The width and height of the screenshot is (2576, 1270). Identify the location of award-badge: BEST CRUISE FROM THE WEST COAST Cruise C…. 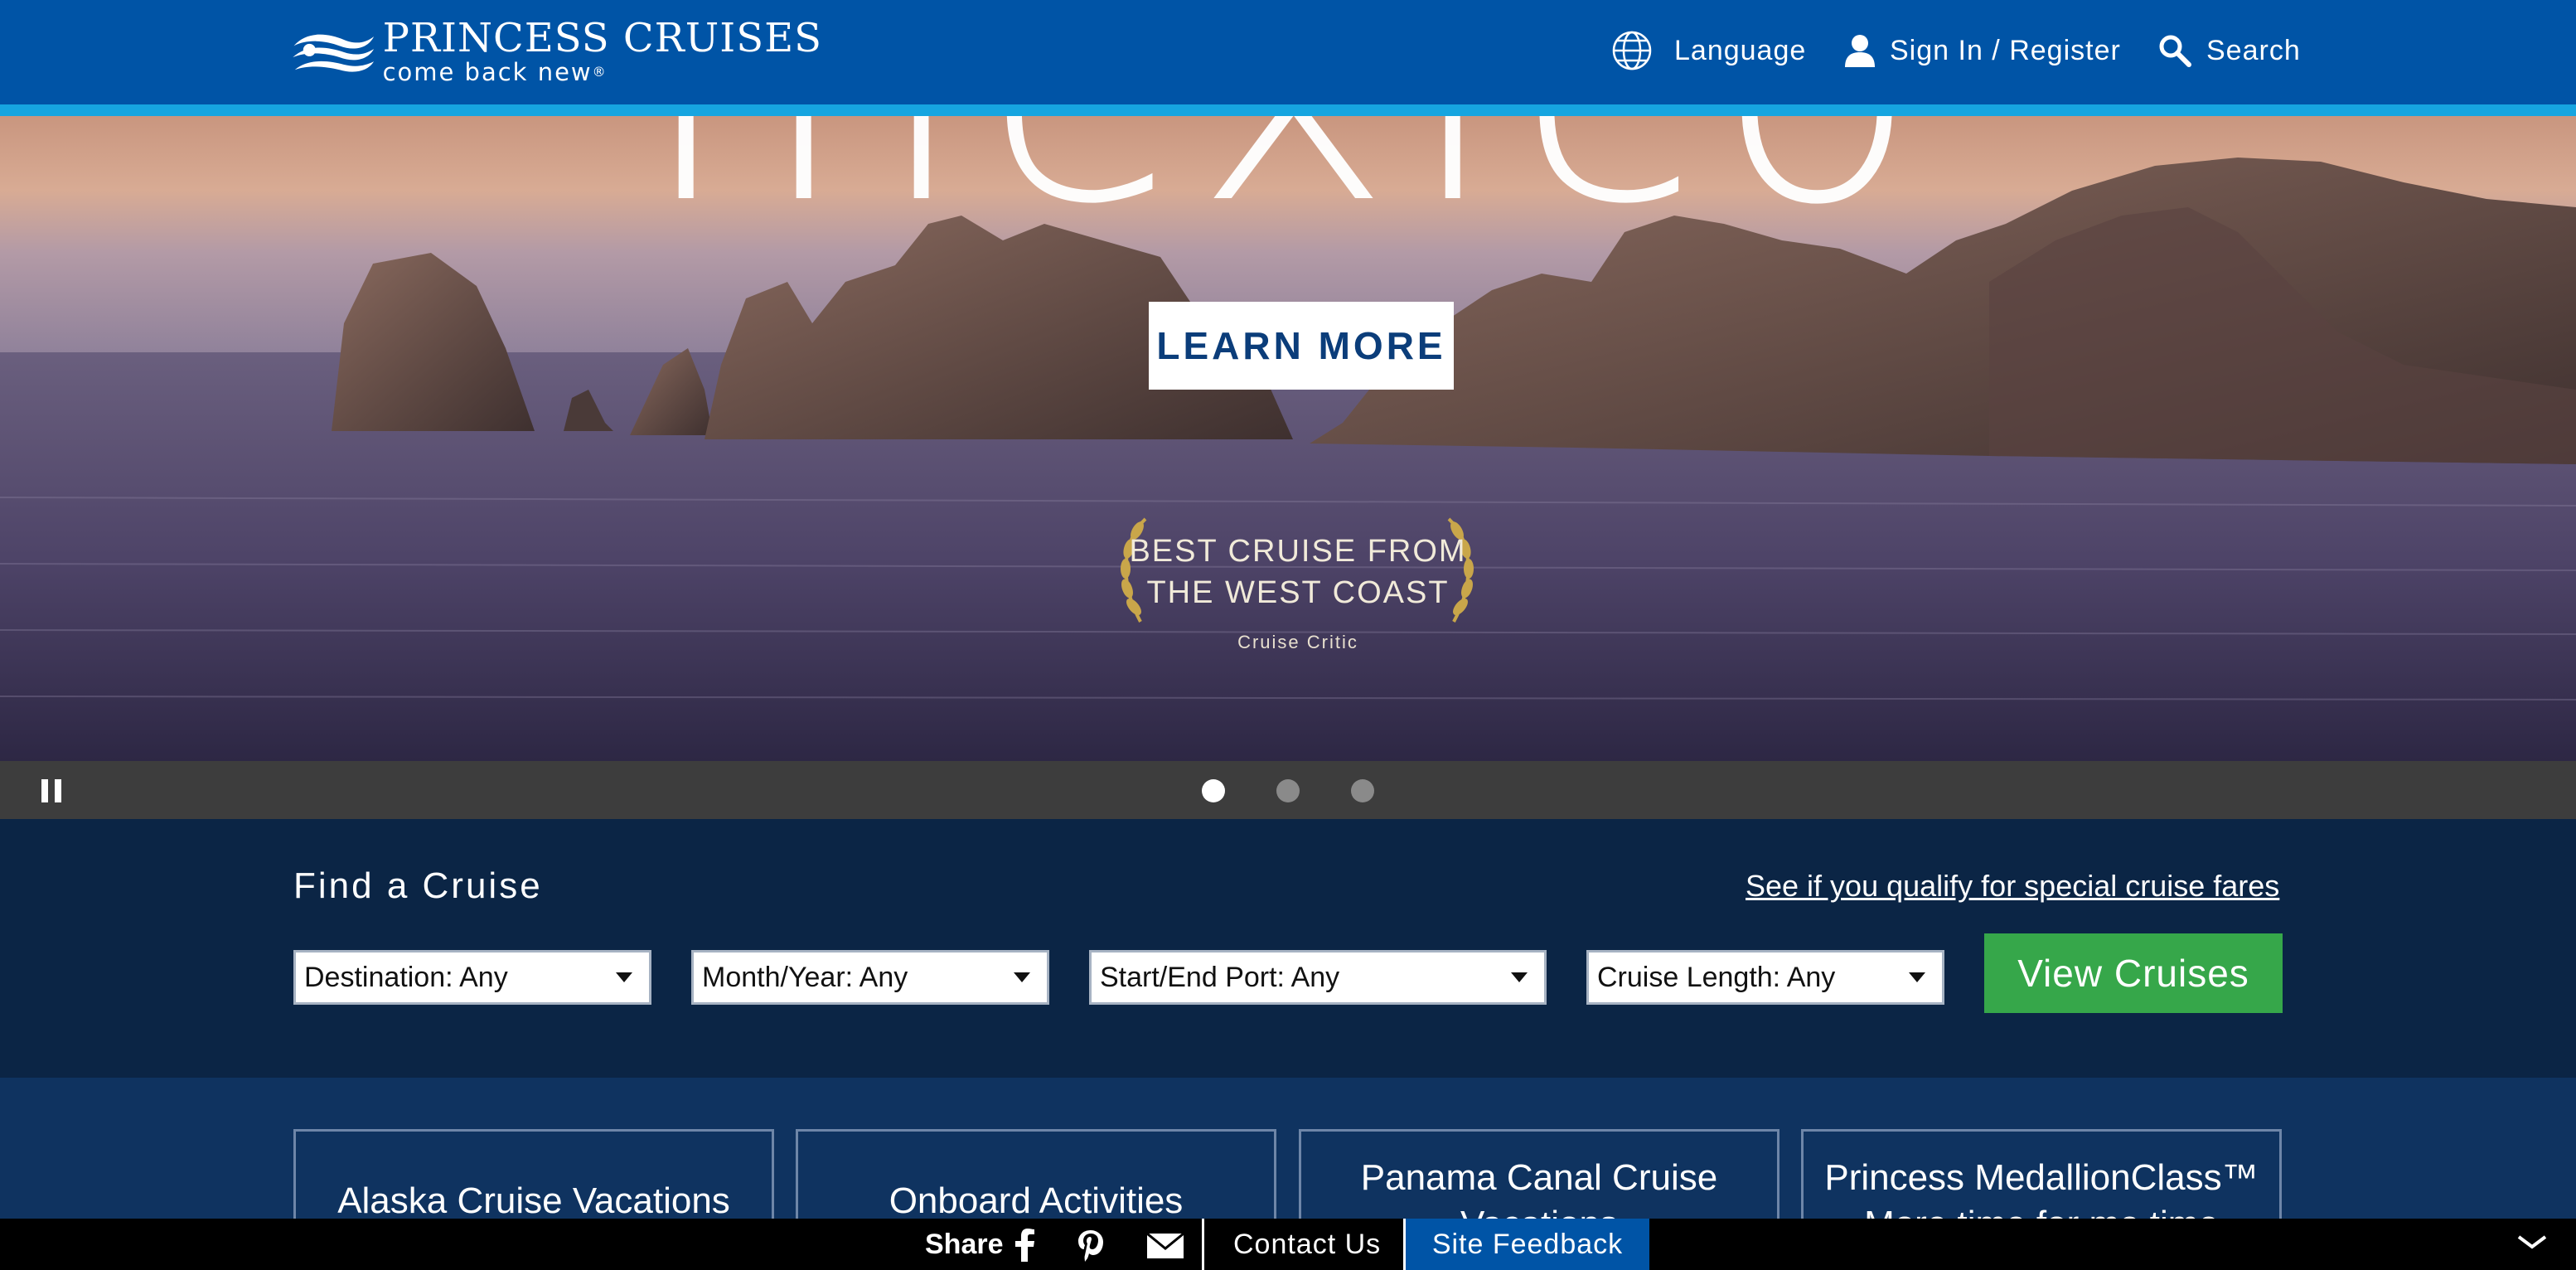
(1298, 384).